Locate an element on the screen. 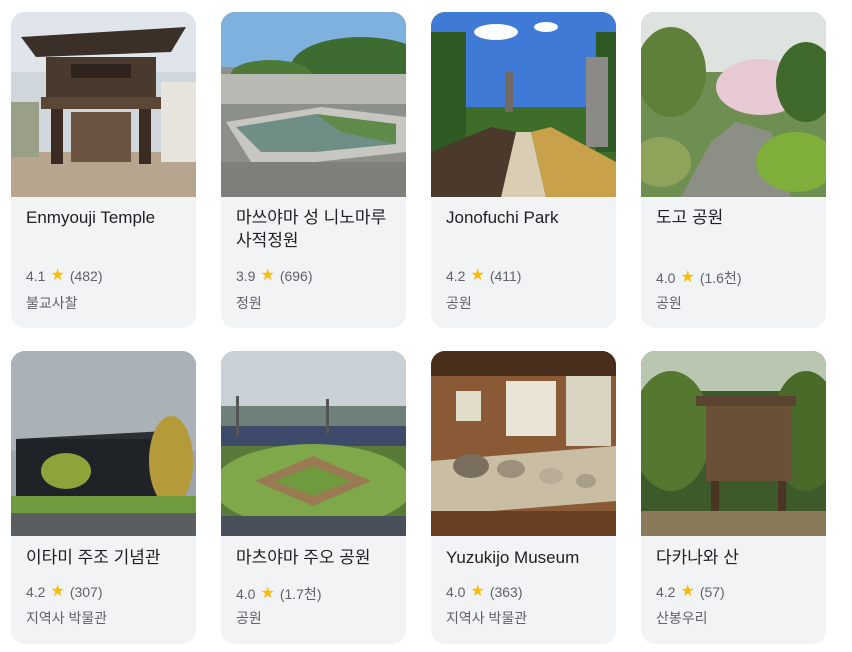 The width and height of the screenshot is (852, 652). review-count: (363) is located at coordinates (506, 592).